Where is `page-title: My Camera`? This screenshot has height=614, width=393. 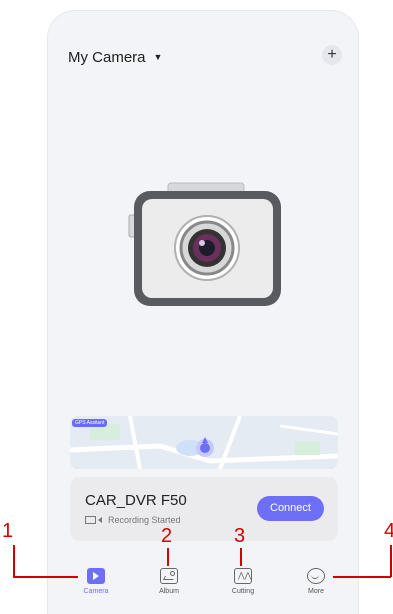 page-title: My Camera is located at coordinates (107, 57).